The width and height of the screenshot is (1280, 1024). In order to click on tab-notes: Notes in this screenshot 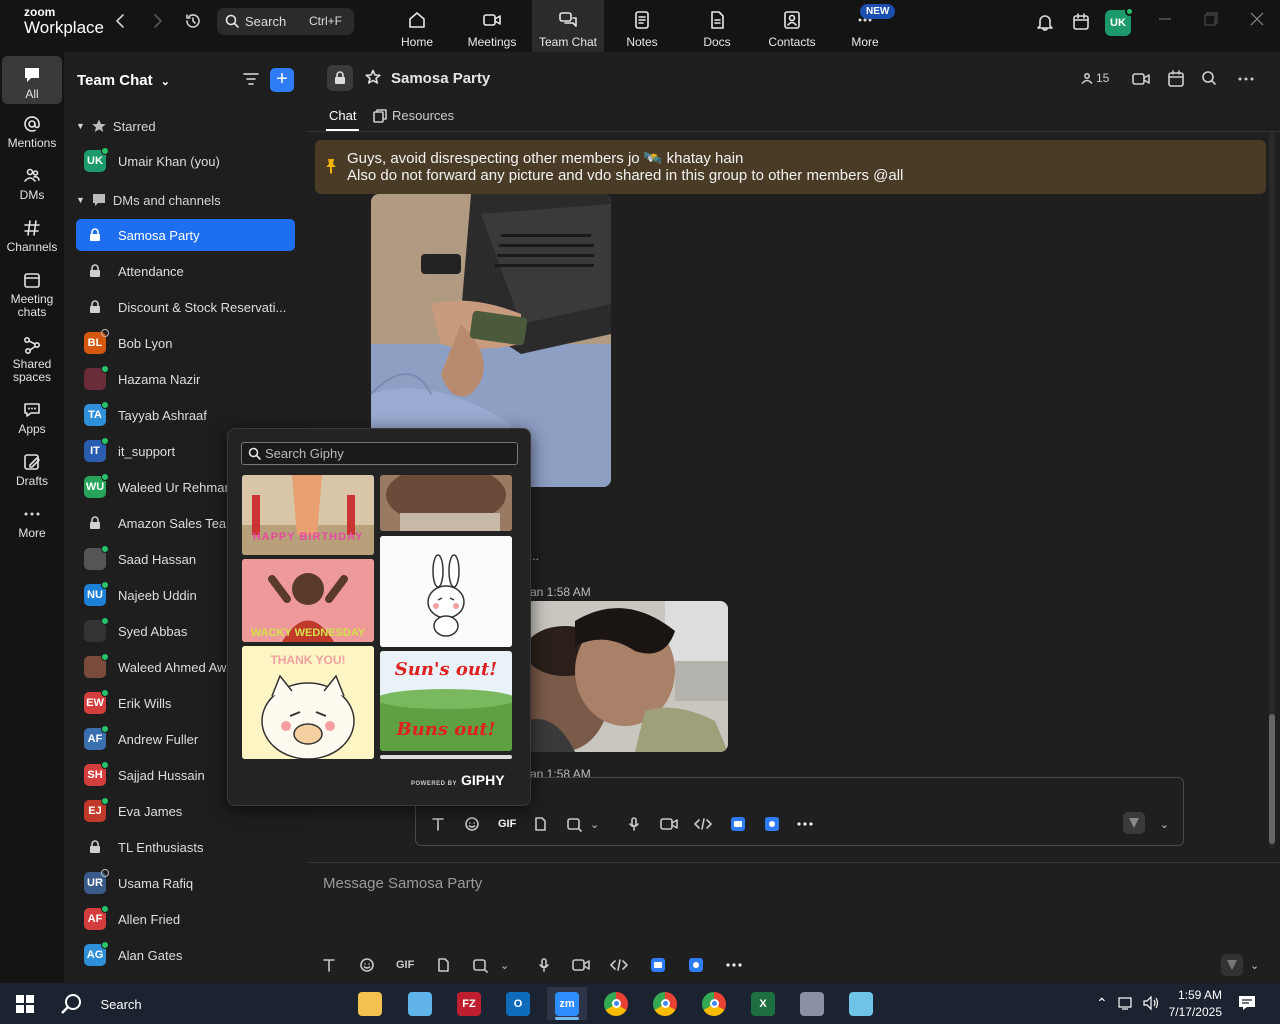, I will do `click(642, 26)`.